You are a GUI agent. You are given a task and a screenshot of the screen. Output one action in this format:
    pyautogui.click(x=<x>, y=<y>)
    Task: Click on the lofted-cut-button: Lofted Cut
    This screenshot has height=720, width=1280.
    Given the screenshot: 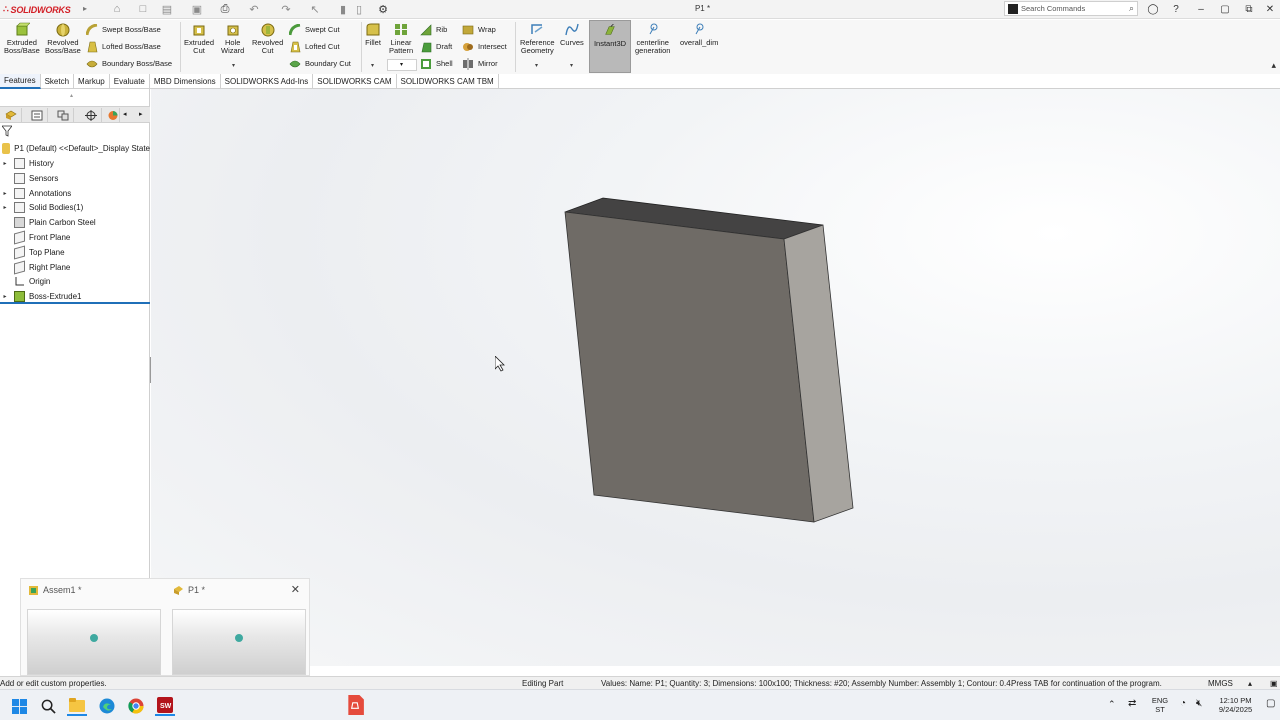 What is the action you would take?
    pyautogui.click(x=314, y=46)
    